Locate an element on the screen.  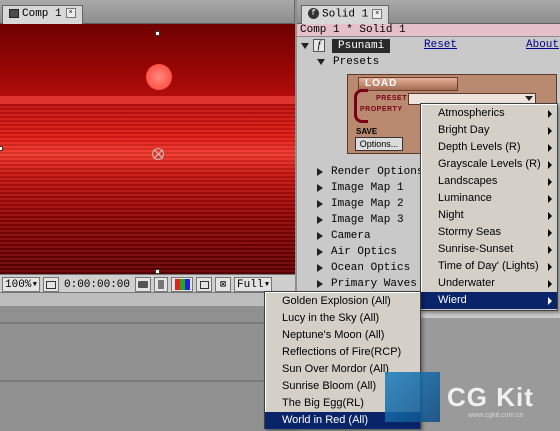
group-image-map-2: Image Map 2 is located at coordinates (360, 204).